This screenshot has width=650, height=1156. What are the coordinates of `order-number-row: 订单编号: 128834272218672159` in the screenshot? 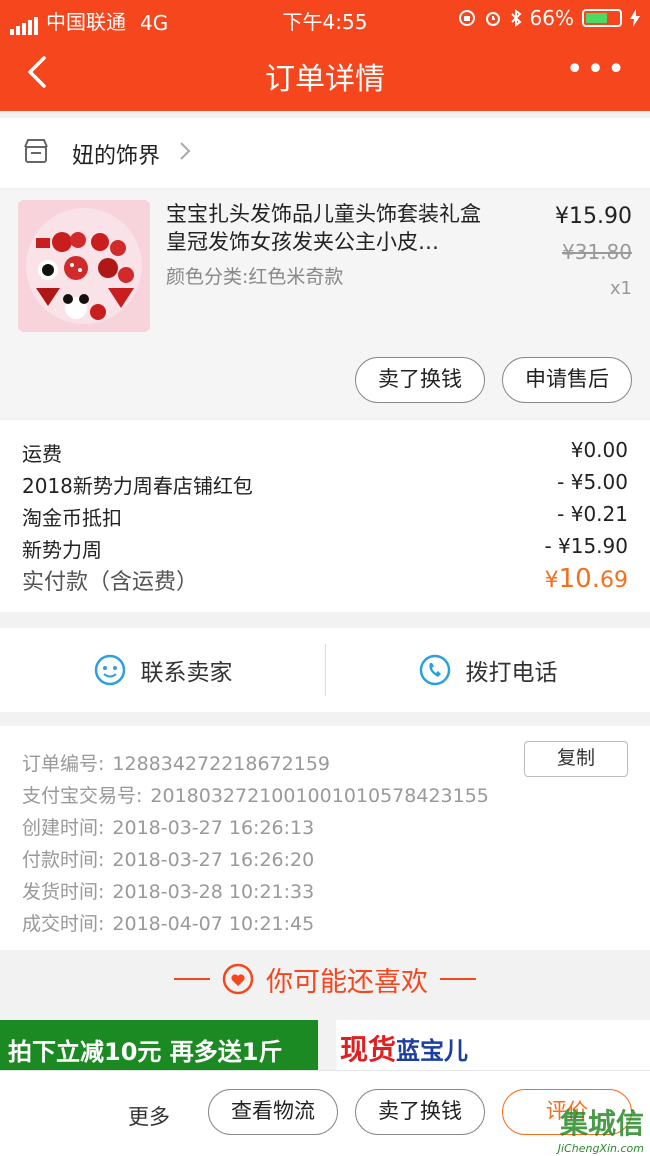 It's located at (176, 762).